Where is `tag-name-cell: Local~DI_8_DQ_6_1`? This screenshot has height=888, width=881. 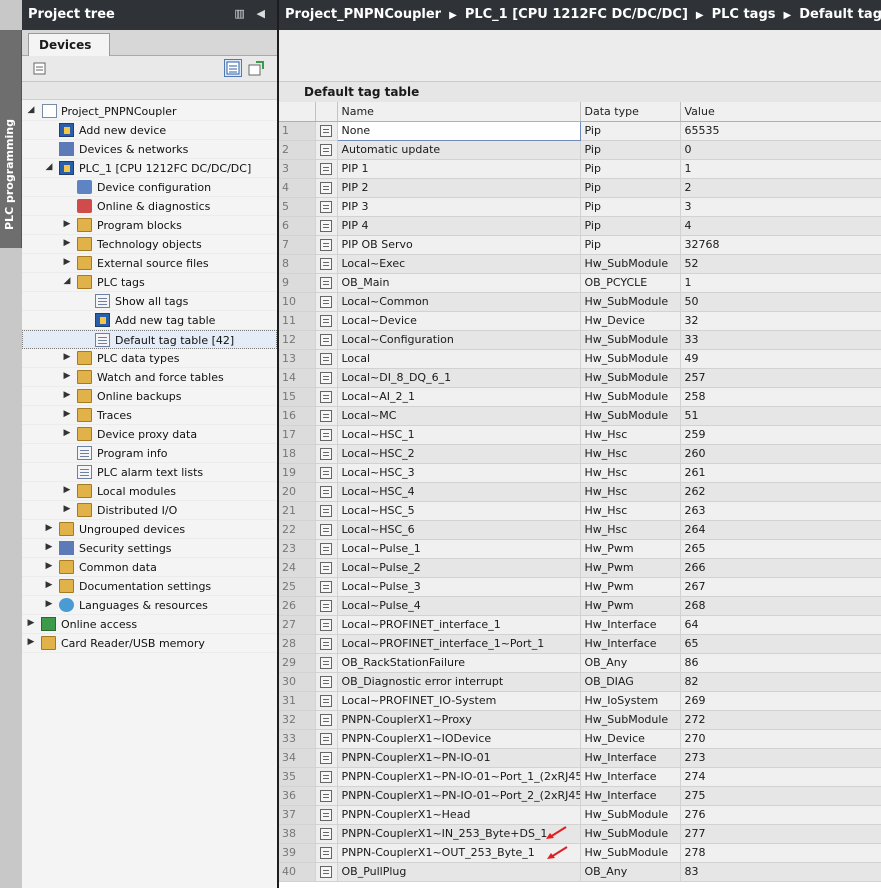 tag-name-cell: Local~DI_8_DQ_6_1 is located at coordinates (459, 378).